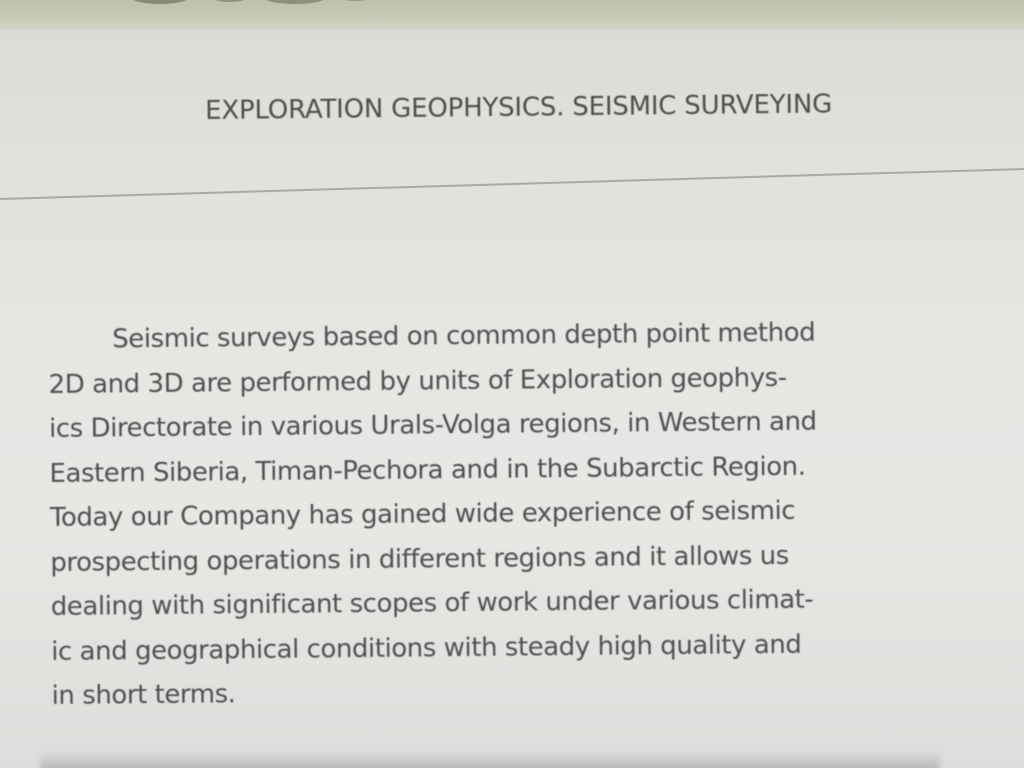  I want to click on top-edge-marks, so click(249, 2).